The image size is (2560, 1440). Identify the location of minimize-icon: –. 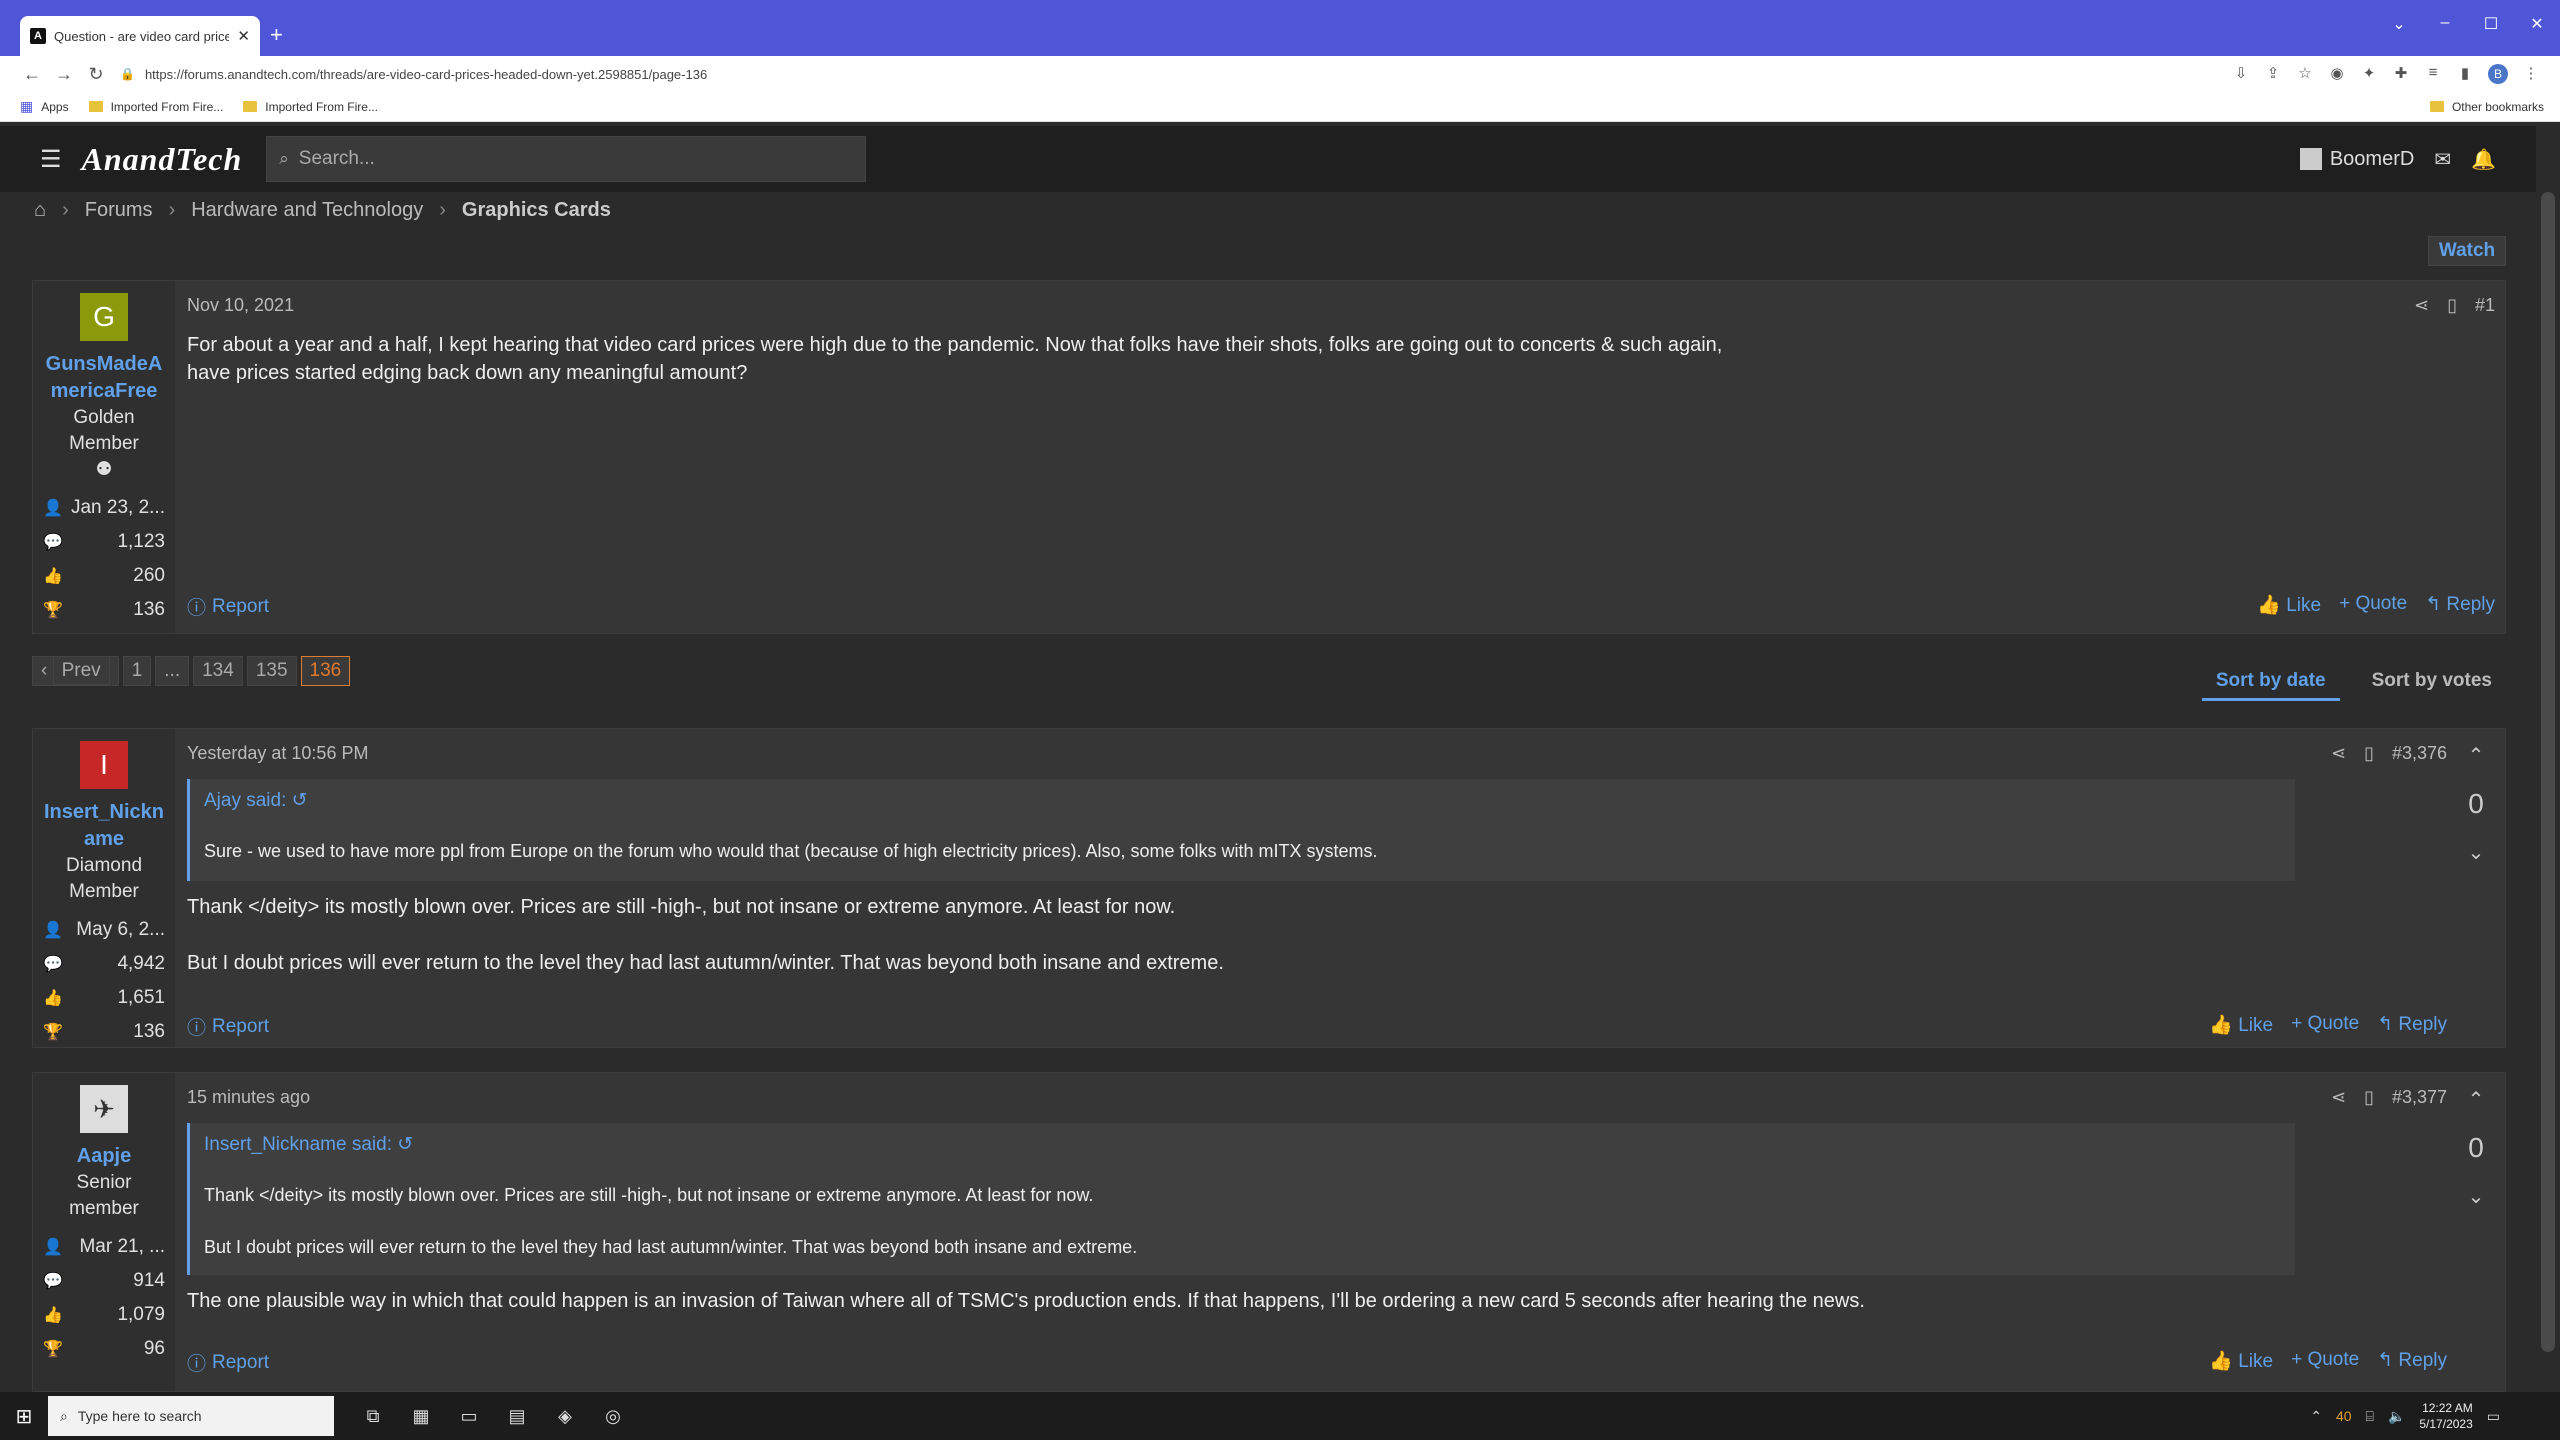
(2445, 24).